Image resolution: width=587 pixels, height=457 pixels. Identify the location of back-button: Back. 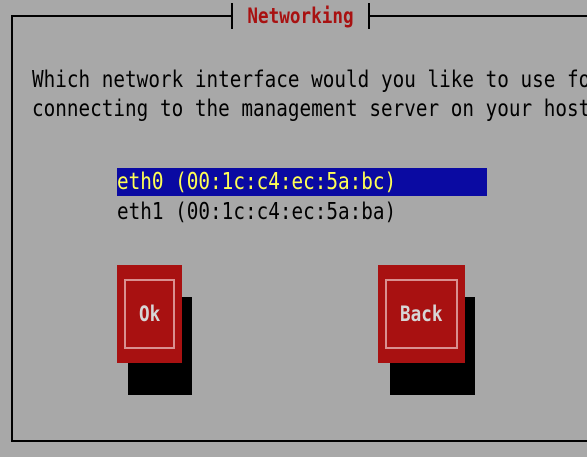
(421, 314).